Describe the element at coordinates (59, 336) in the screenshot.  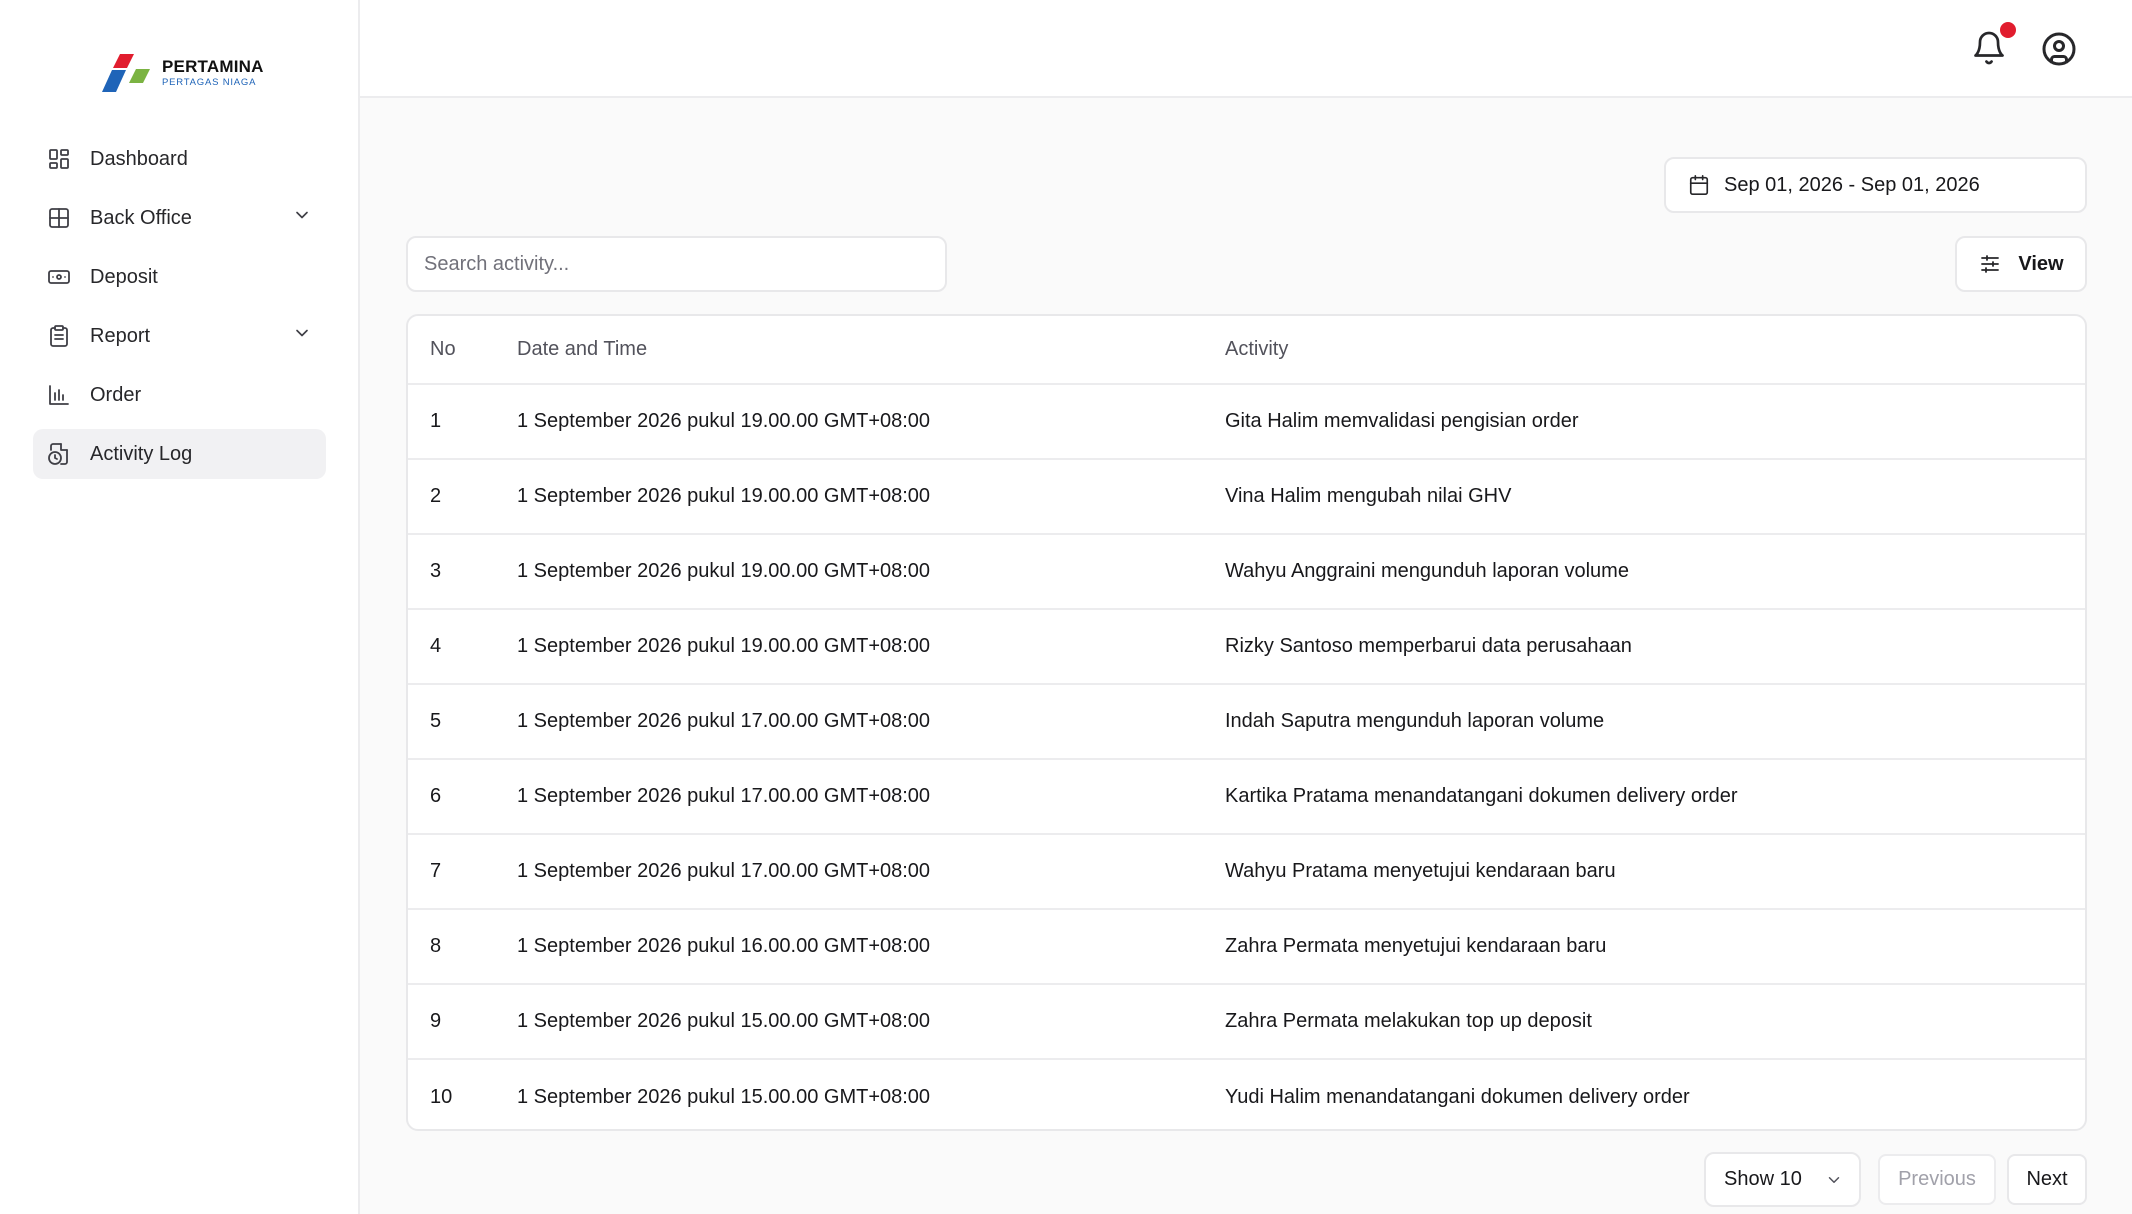
I see `clipboard-icon` at that location.